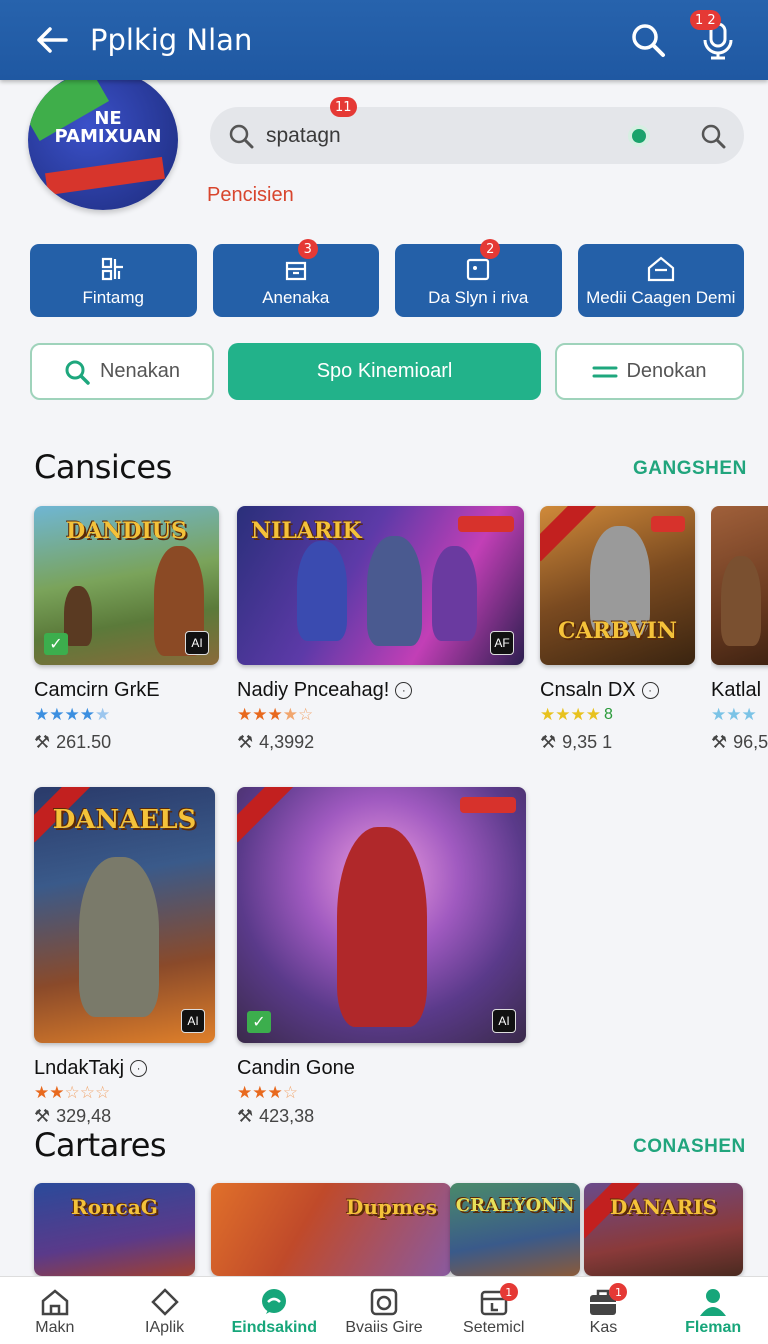 The height and width of the screenshot is (1344, 768). What do you see at coordinates (391, 1207) in the screenshot?
I see `game-art-title: Dupmes` at bounding box center [391, 1207].